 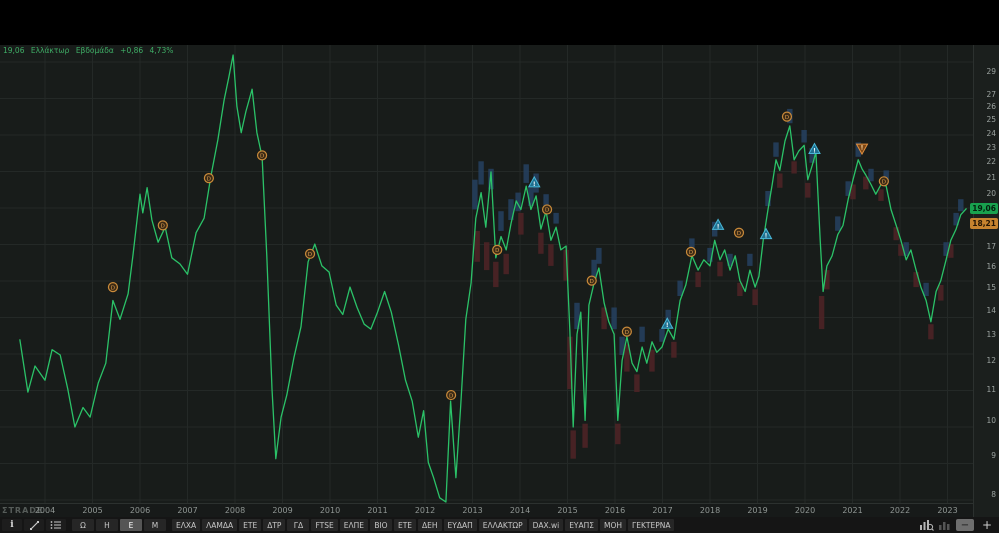 What do you see at coordinates (324, 525) in the screenshot?
I see `symbol-button: FTSE` at bounding box center [324, 525].